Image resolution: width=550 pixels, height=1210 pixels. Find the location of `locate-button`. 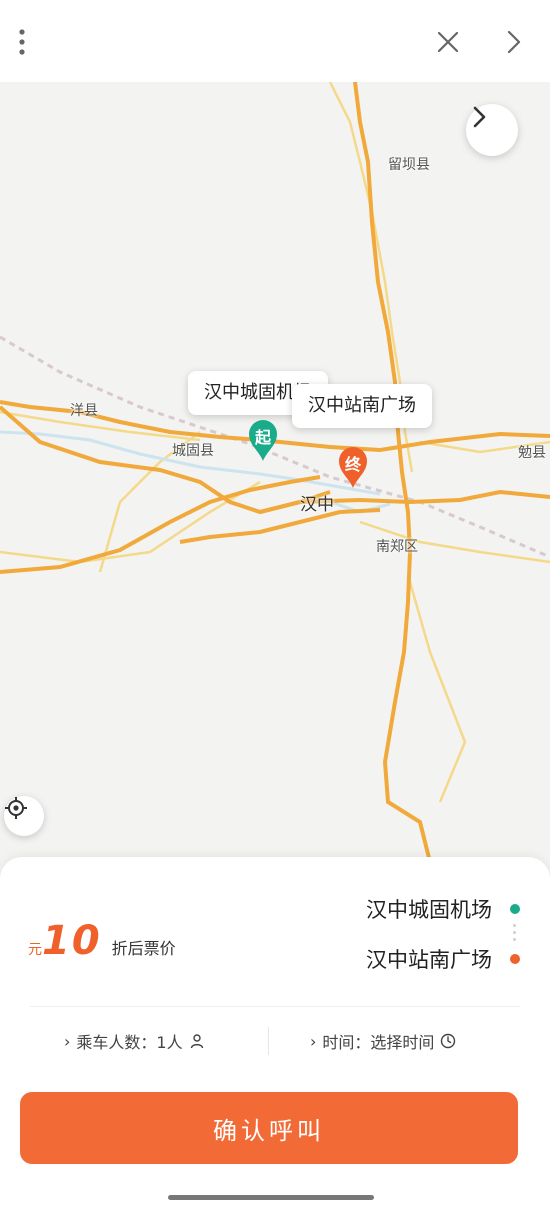

locate-button is located at coordinates (24, 816).